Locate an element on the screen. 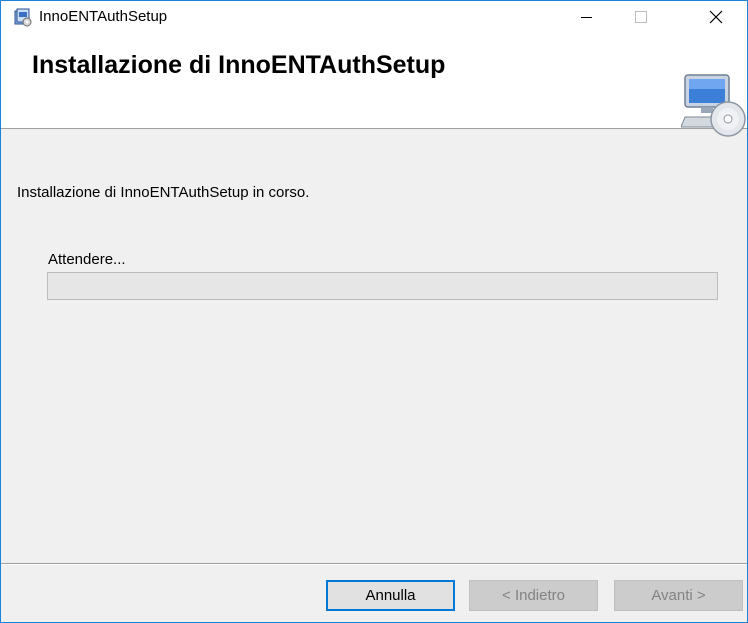 The width and height of the screenshot is (748, 623). page-title: Installazione di InnoENTAuthSetup is located at coordinates (239, 65).